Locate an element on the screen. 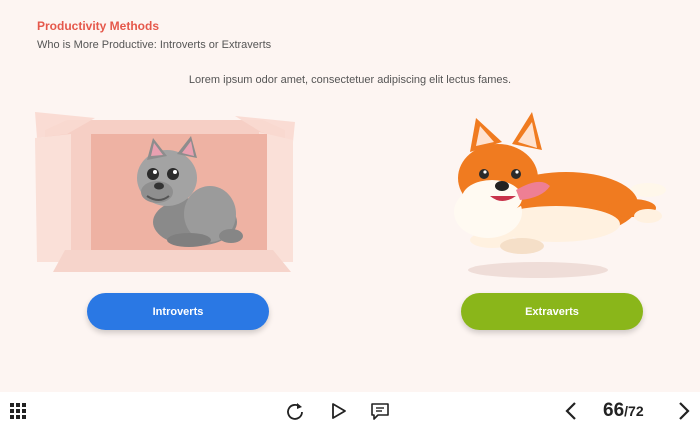  page-total: 72 is located at coordinates (636, 411).